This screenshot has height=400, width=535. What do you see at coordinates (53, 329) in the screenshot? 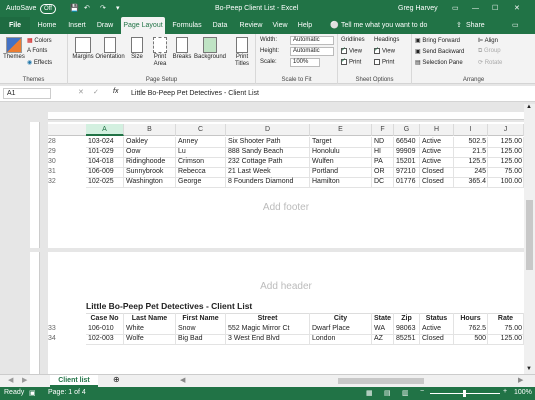
I see `row-number: 33` at bounding box center [53, 329].